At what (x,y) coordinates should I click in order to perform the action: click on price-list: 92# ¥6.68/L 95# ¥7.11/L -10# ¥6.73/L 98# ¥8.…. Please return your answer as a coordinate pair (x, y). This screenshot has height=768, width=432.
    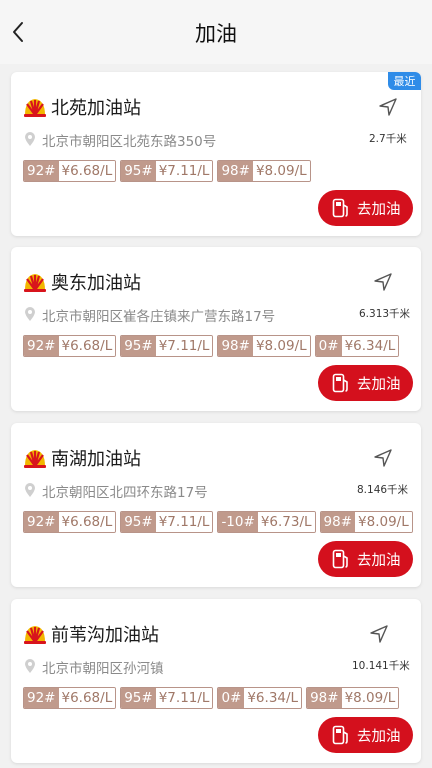
    Looking at the image, I should click on (218, 522).